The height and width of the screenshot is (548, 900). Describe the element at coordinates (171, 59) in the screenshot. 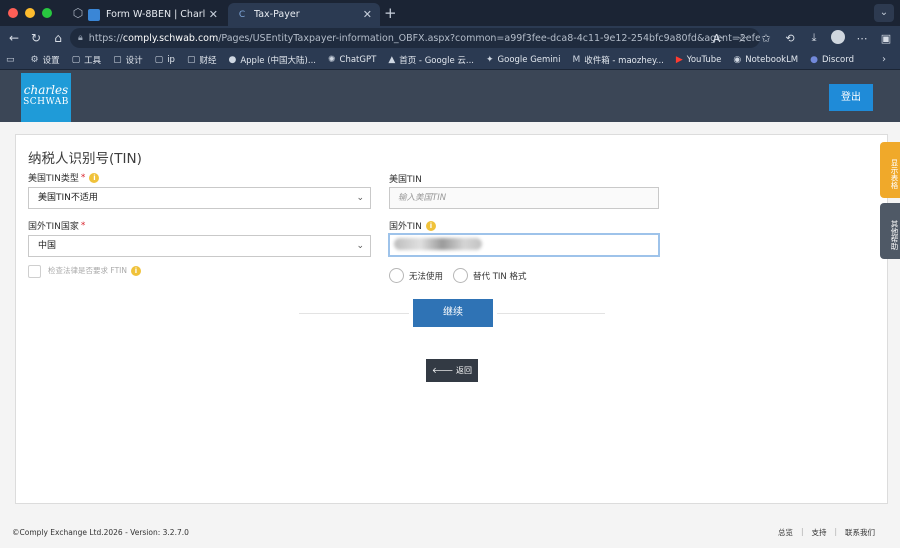

I see `bookmark-label: ip` at that location.